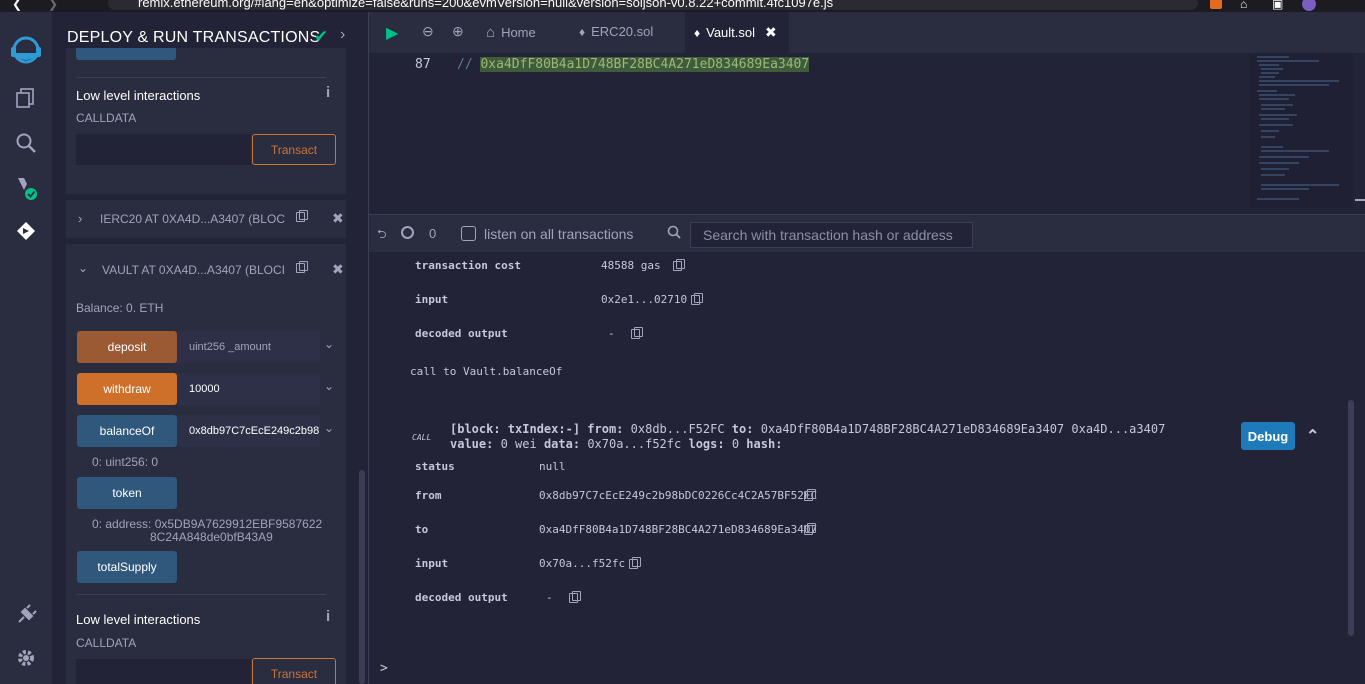 This screenshot has width=1365, height=684. Describe the element at coordinates (127, 567) in the screenshot. I see `totalsupply-button: totalSupply` at that location.